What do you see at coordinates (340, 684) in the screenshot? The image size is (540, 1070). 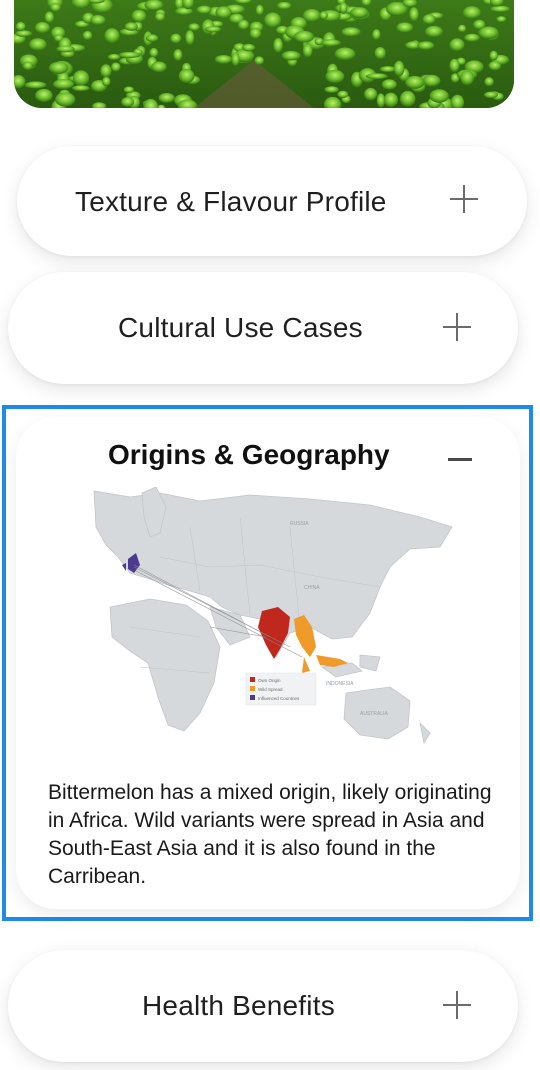 I see `map-label-indonesia: INDONESIA` at bounding box center [340, 684].